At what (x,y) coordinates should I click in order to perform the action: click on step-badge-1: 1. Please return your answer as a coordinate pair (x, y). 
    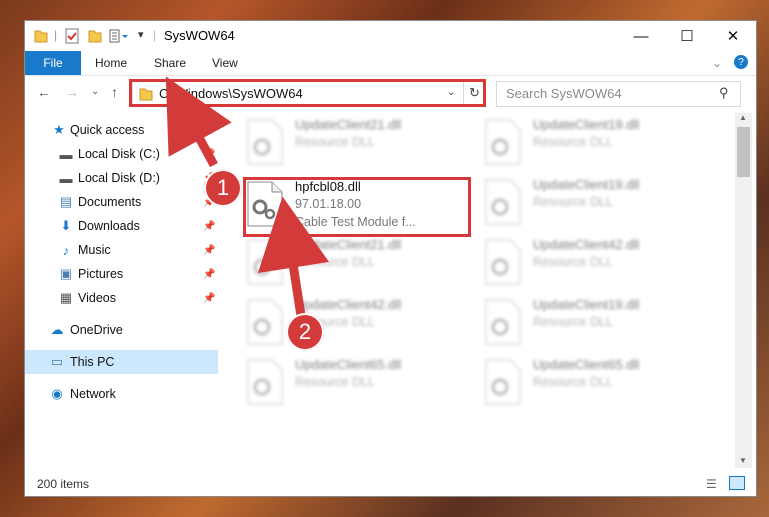
    Looking at the image, I should click on (223, 188).